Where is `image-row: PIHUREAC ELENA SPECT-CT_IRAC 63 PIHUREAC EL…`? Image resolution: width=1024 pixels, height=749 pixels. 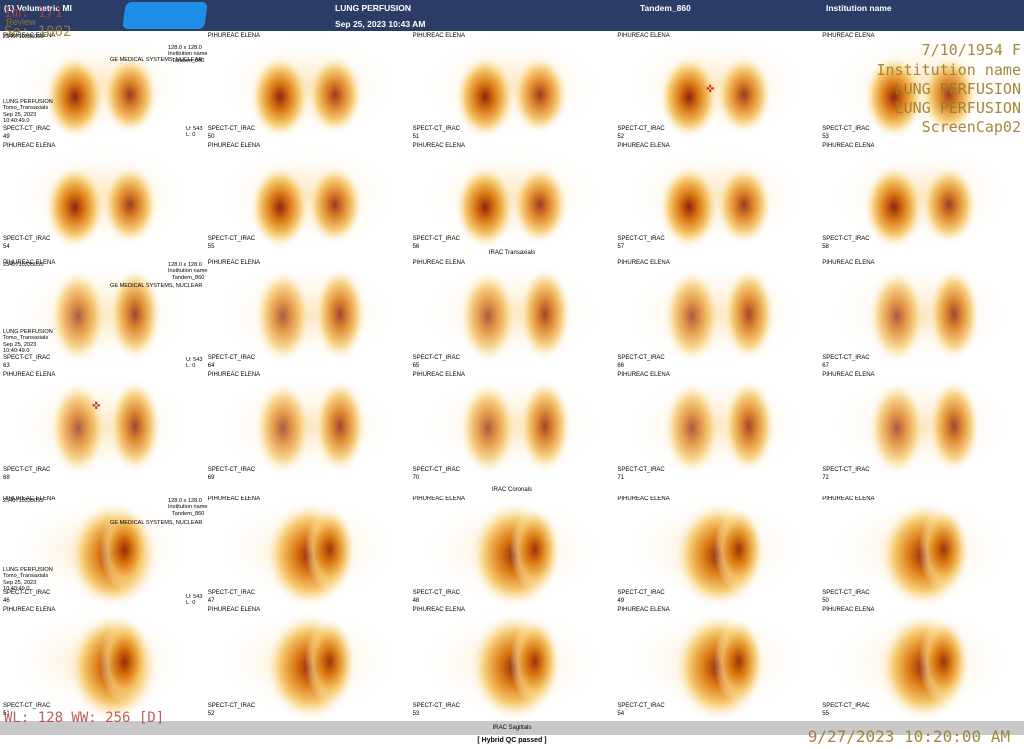
image-row: PIHUREAC ELENA SPECT-CT_IRAC 63 PIHUREAC EL… is located at coordinates (512, 314).